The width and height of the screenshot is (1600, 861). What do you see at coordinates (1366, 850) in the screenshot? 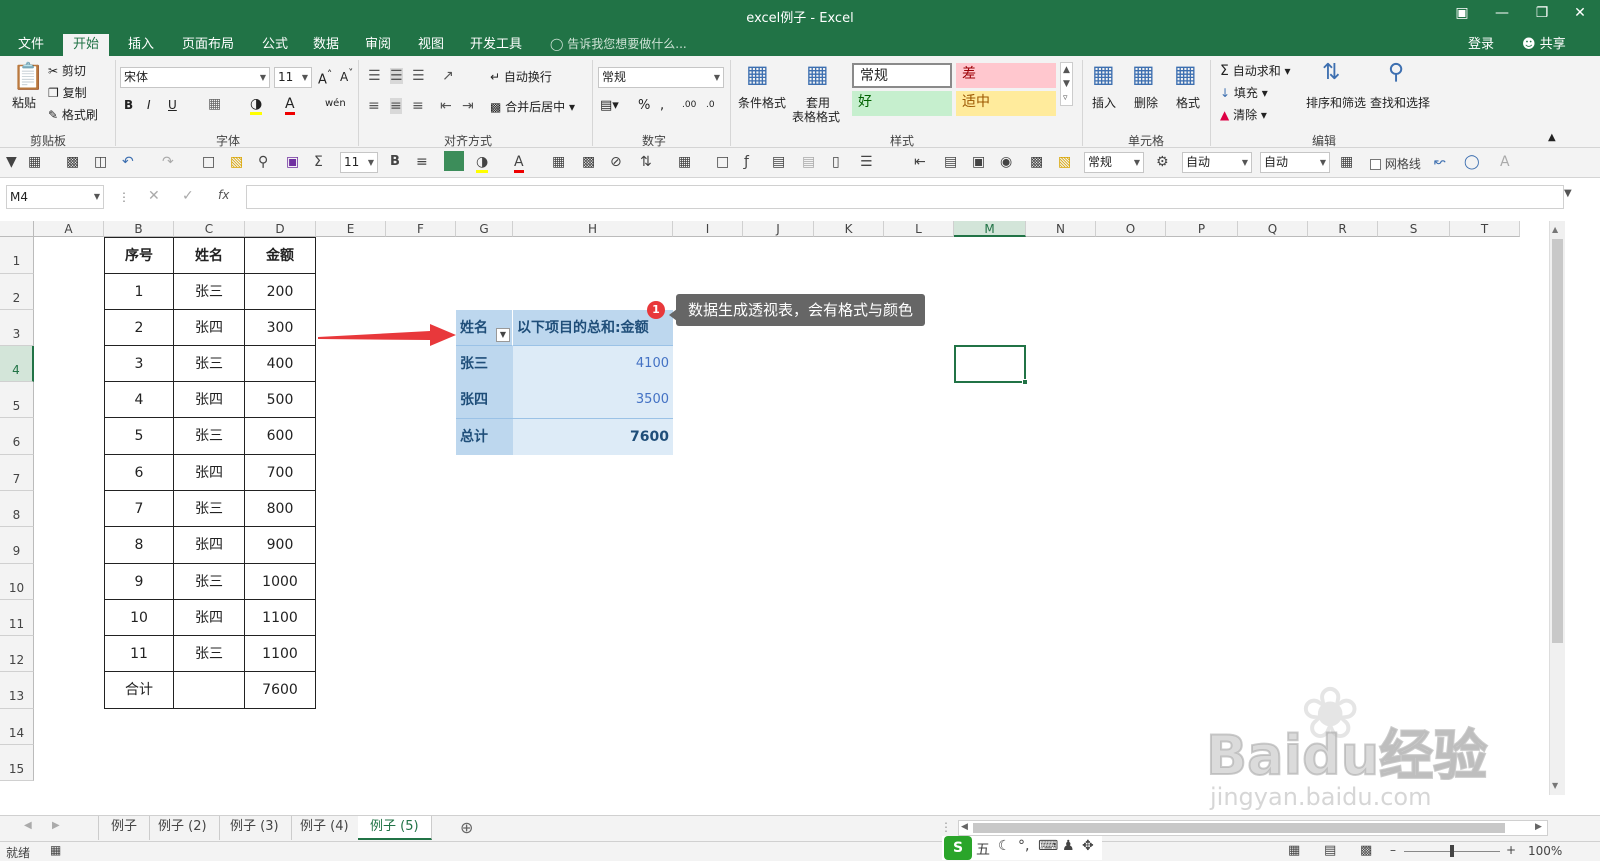
I see `page-break-view-icon: ▩` at bounding box center [1366, 850].